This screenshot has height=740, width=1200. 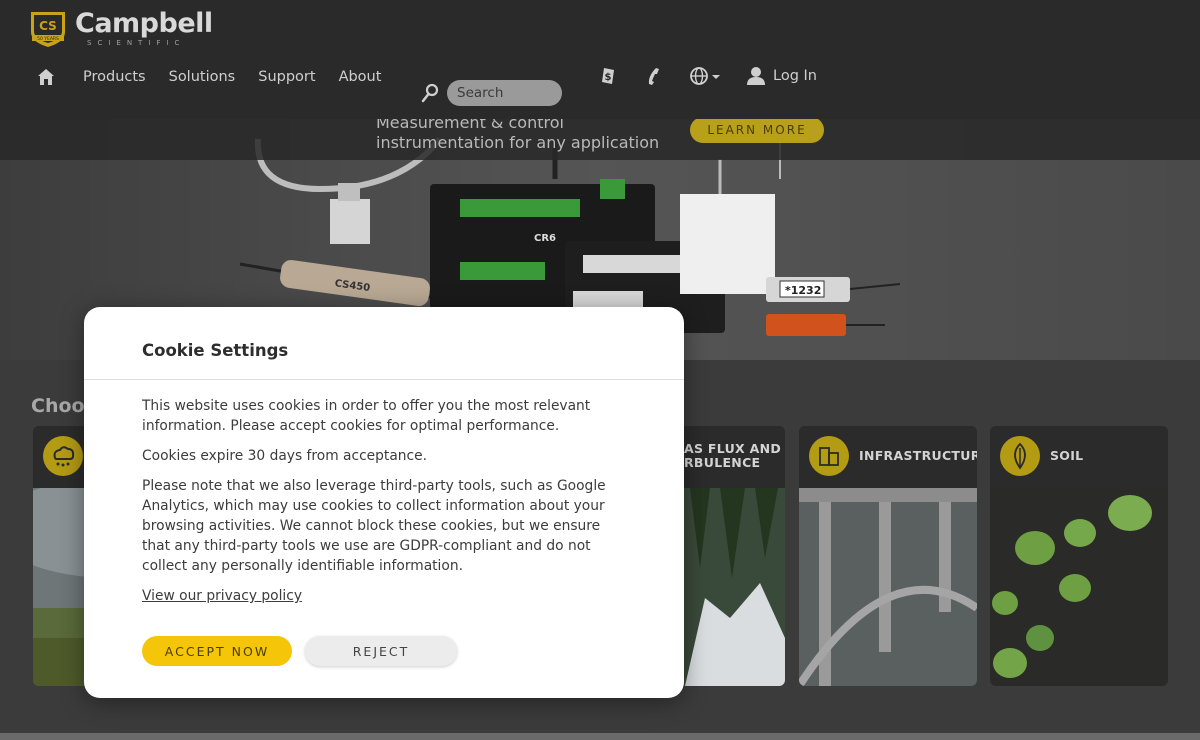 I want to click on card-infrastructure-image, so click(x=888, y=587).